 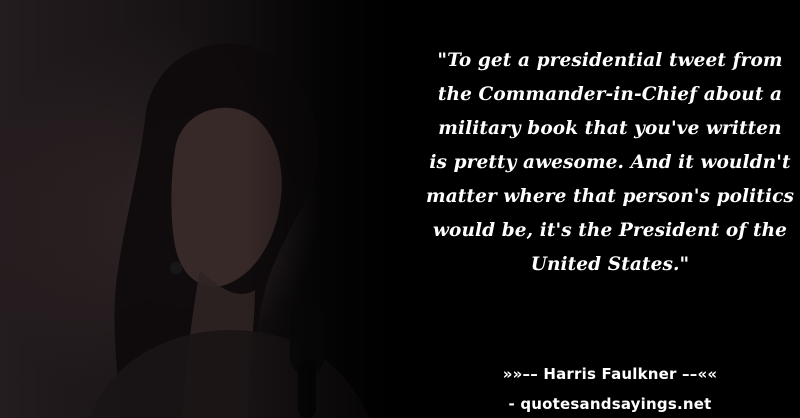 What do you see at coordinates (610, 94) in the screenshot?
I see `quote-line: the Commander-in-Chief about a` at bounding box center [610, 94].